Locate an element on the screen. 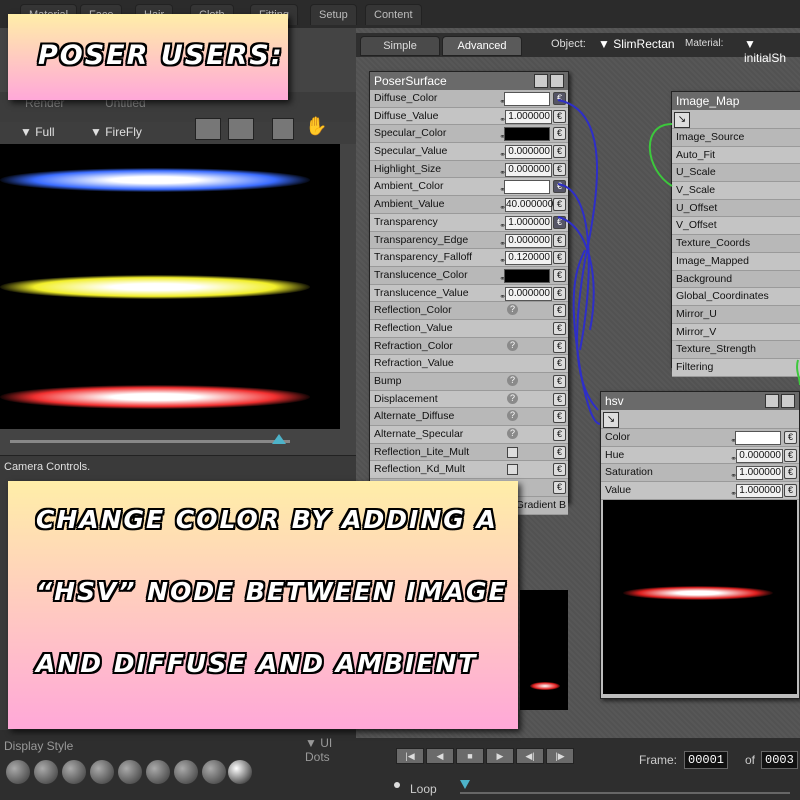 The height and width of the screenshot is (800, 800). next-frame-button: ◀| is located at coordinates (530, 756).